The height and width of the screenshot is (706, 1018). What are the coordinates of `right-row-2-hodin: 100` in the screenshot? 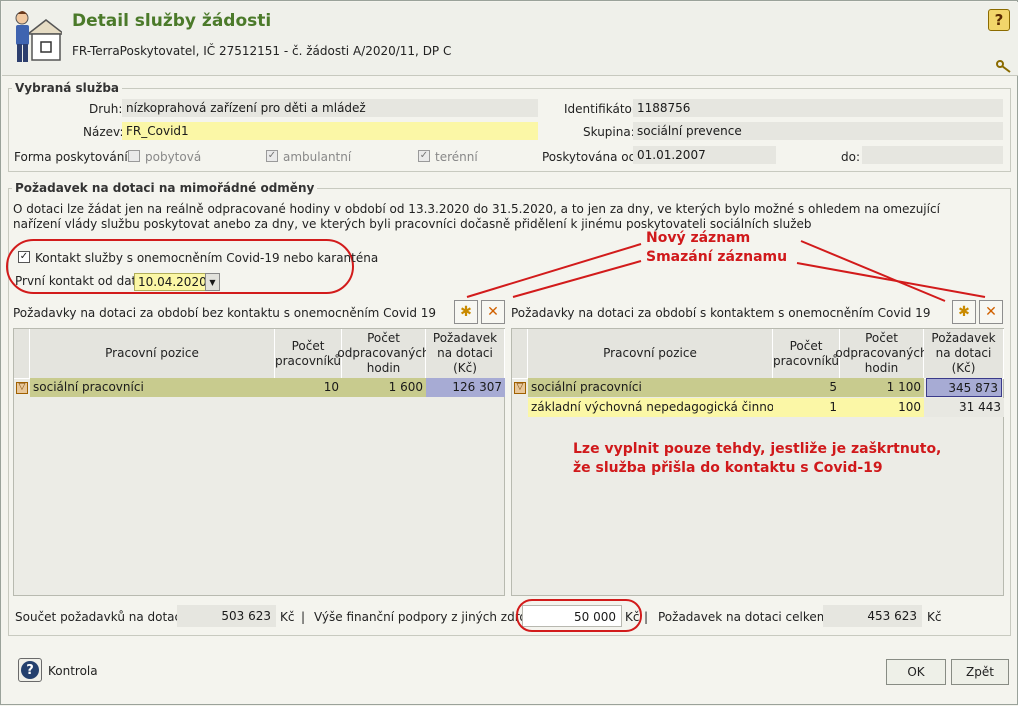 It's located at (882, 407).